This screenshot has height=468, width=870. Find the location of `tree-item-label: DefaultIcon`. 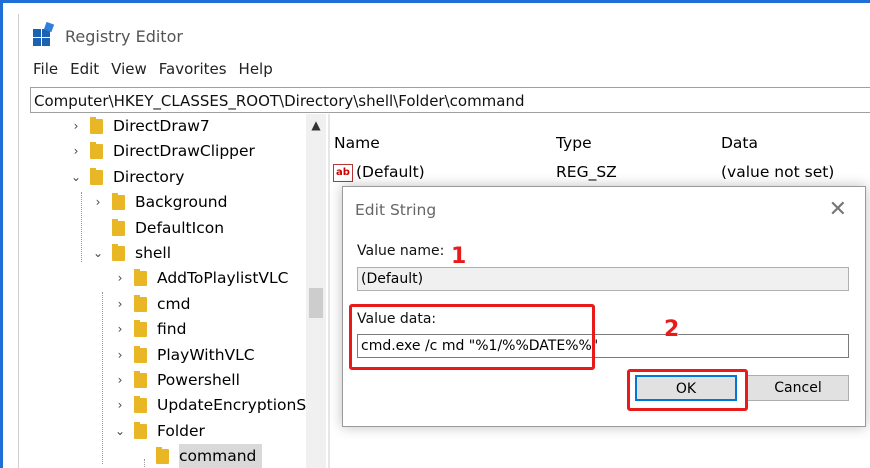

tree-item-label: DefaultIcon is located at coordinates (180, 227).